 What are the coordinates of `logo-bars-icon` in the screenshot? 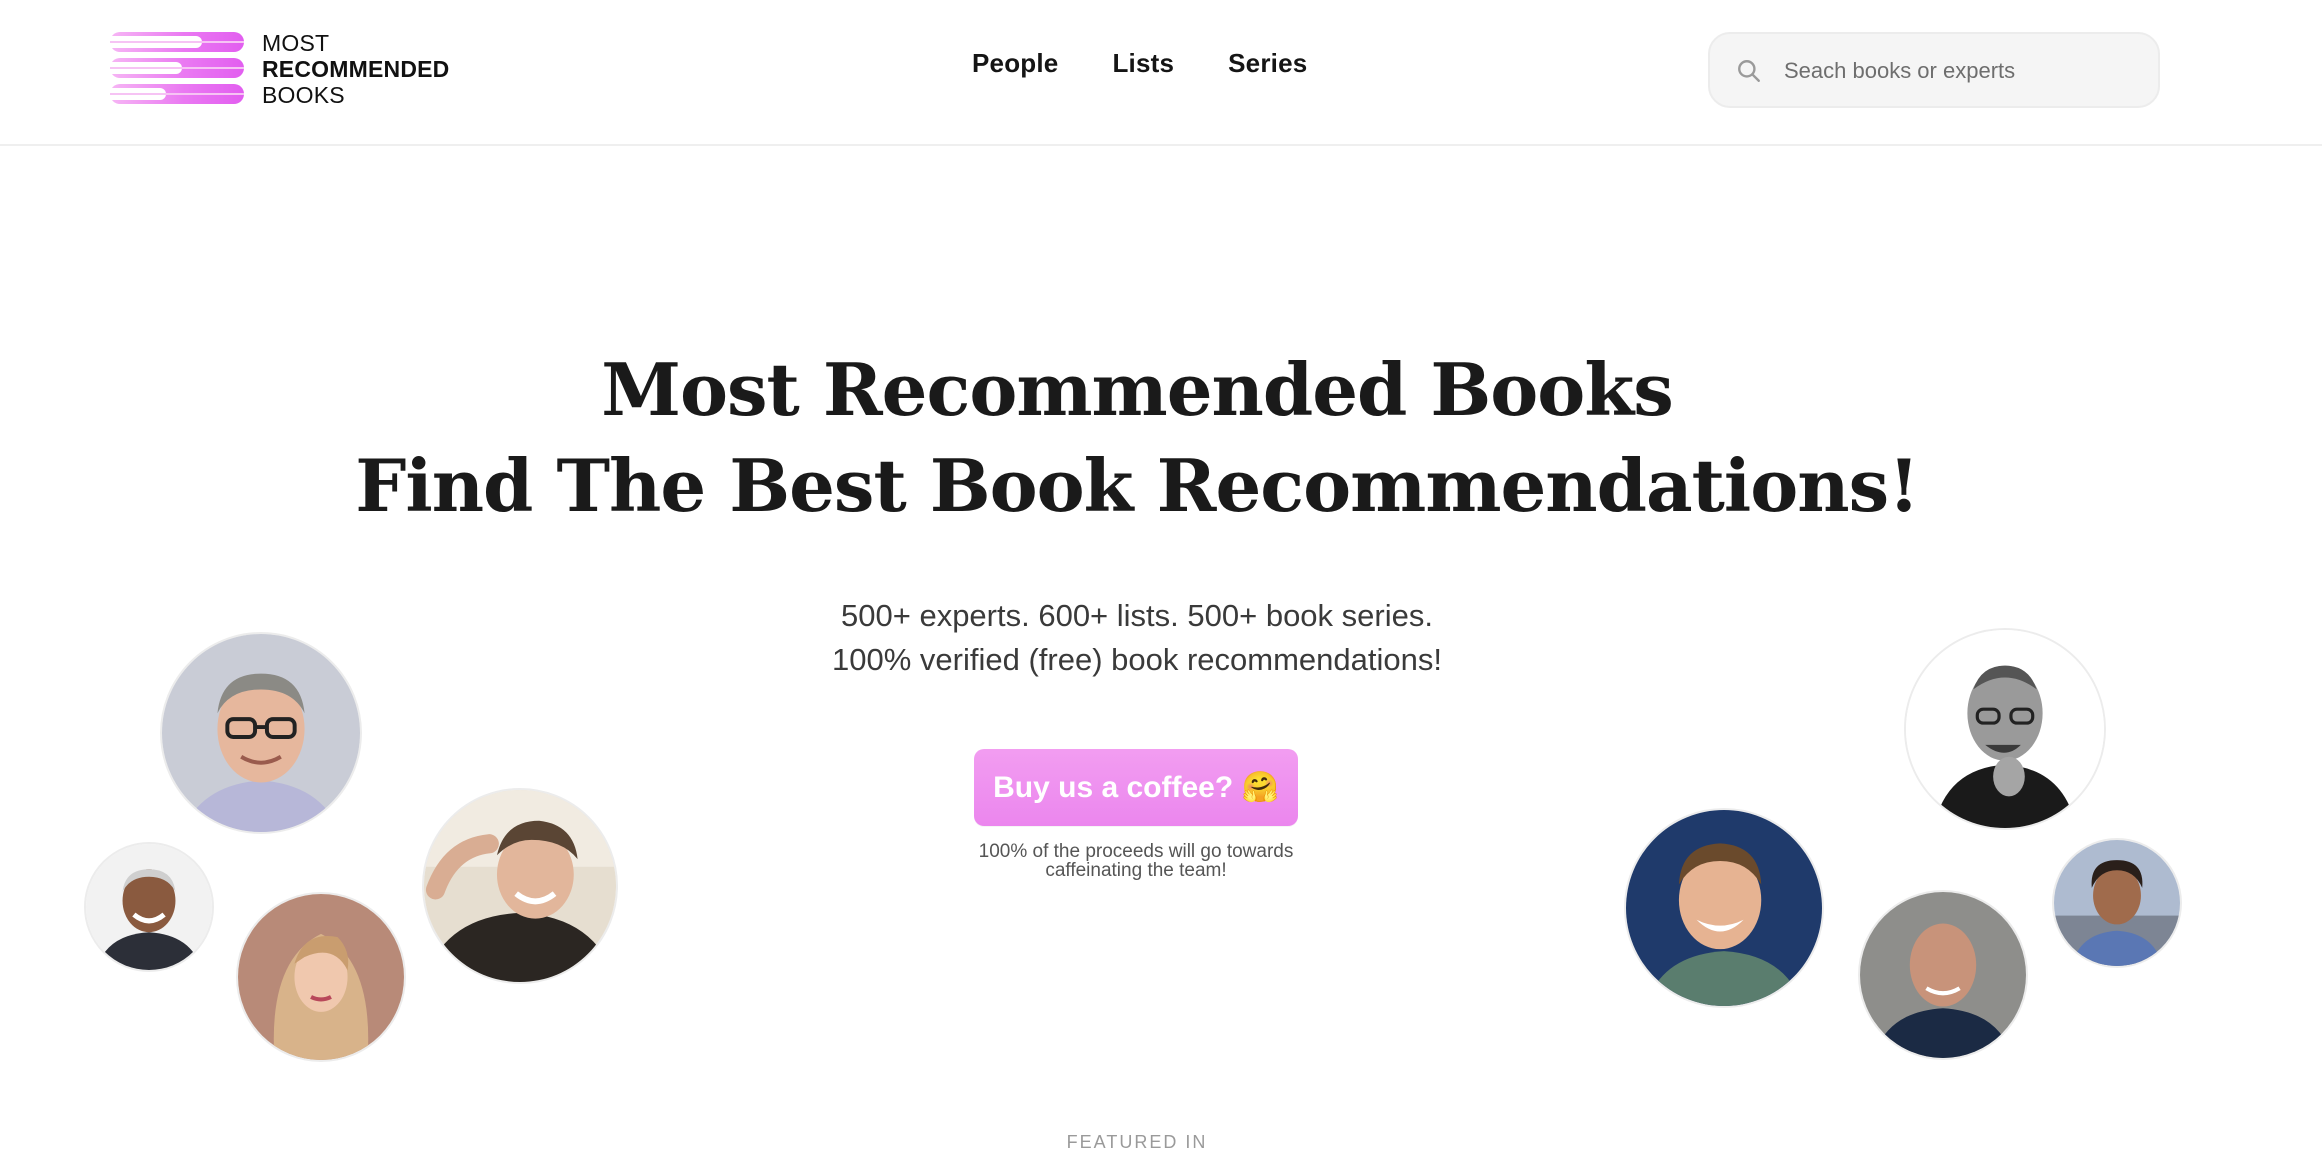 It's located at (177, 68).